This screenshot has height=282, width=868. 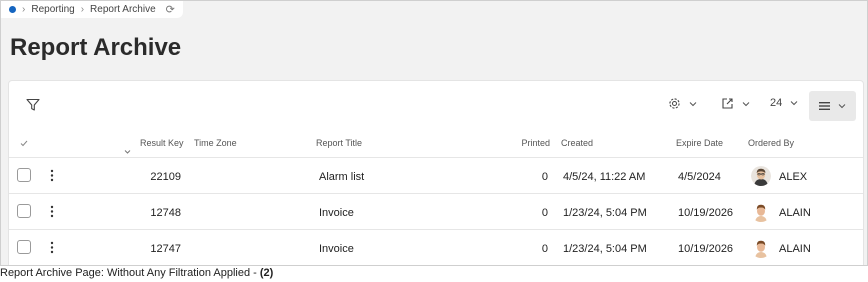 What do you see at coordinates (793, 177) in the screenshot?
I see `cell-ordered-by: ALEX` at bounding box center [793, 177].